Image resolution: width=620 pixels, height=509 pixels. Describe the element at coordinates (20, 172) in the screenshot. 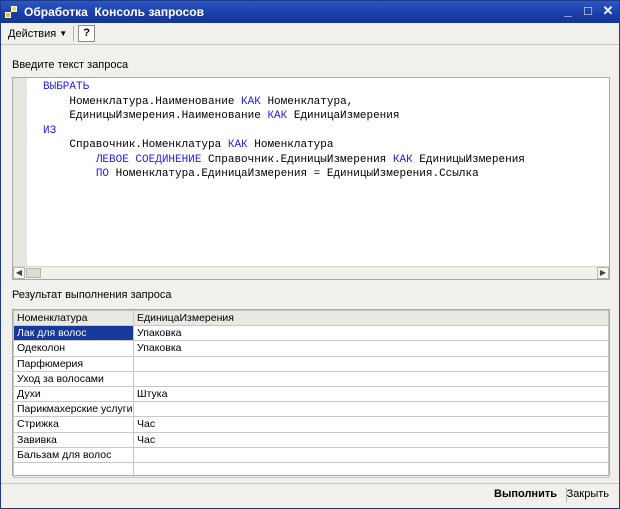

I see `editor-gutter` at that location.